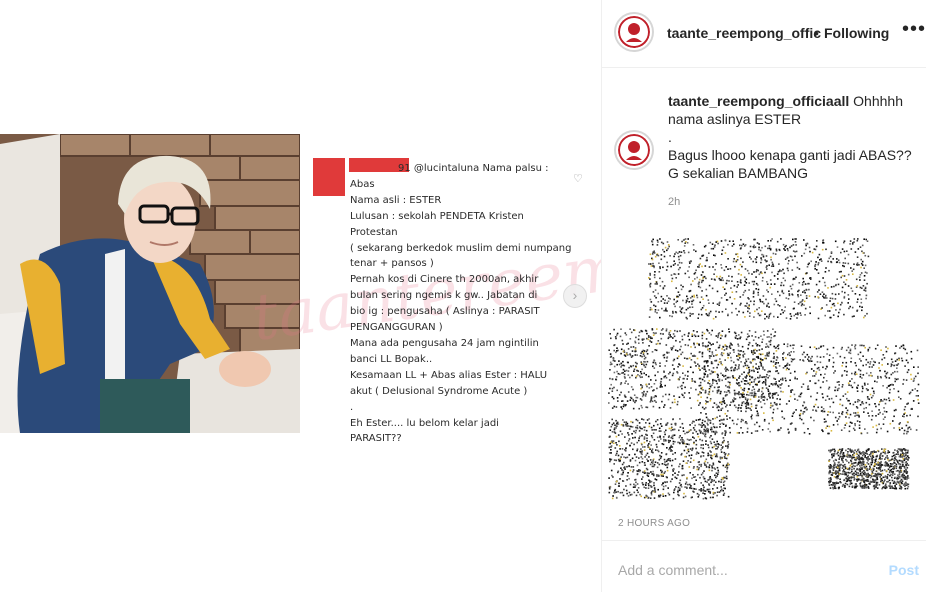 The height and width of the screenshot is (592, 926). What do you see at coordinates (396, 328) in the screenshot?
I see `comment-line: PENGANGGURAN )` at bounding box center [396, 328].